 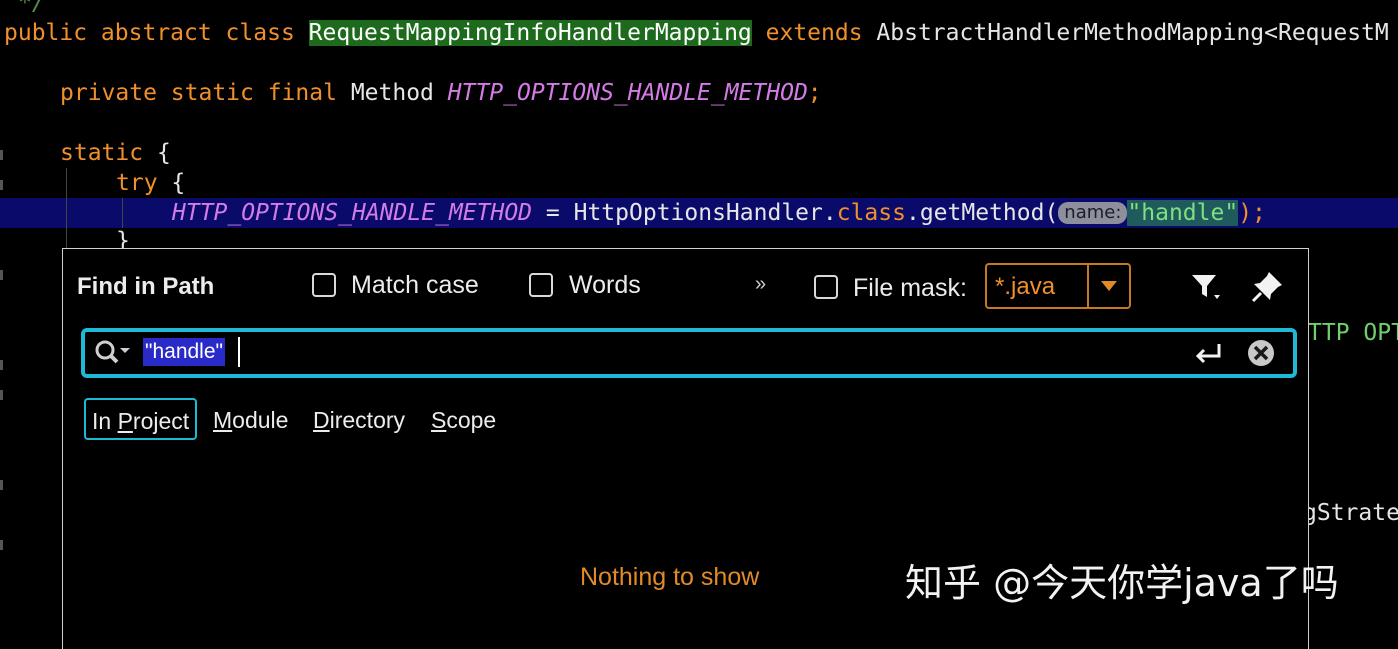 What do you see at coordinates (324, 285) in the screenshot?
I see `match-case-checkbox` at bounding box center [324, 285].